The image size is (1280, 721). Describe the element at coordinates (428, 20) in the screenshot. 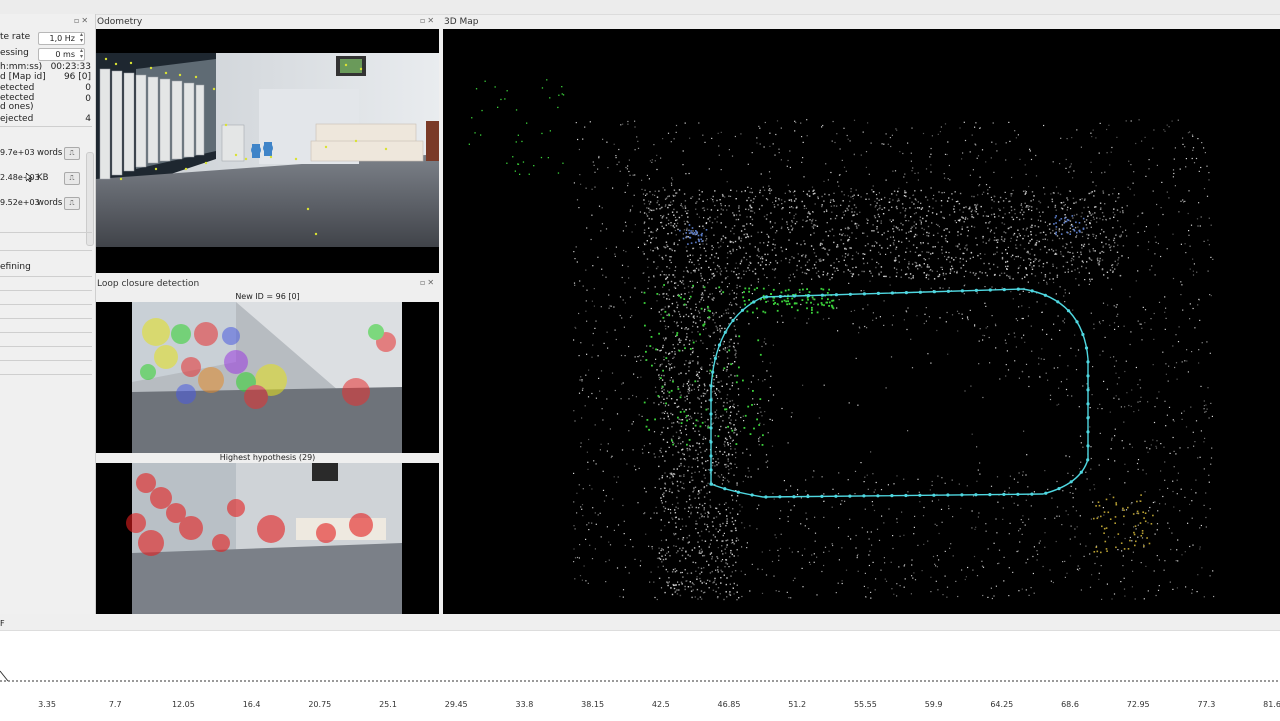

I see `odometry-dock-buttons: ▫✕` at that location.